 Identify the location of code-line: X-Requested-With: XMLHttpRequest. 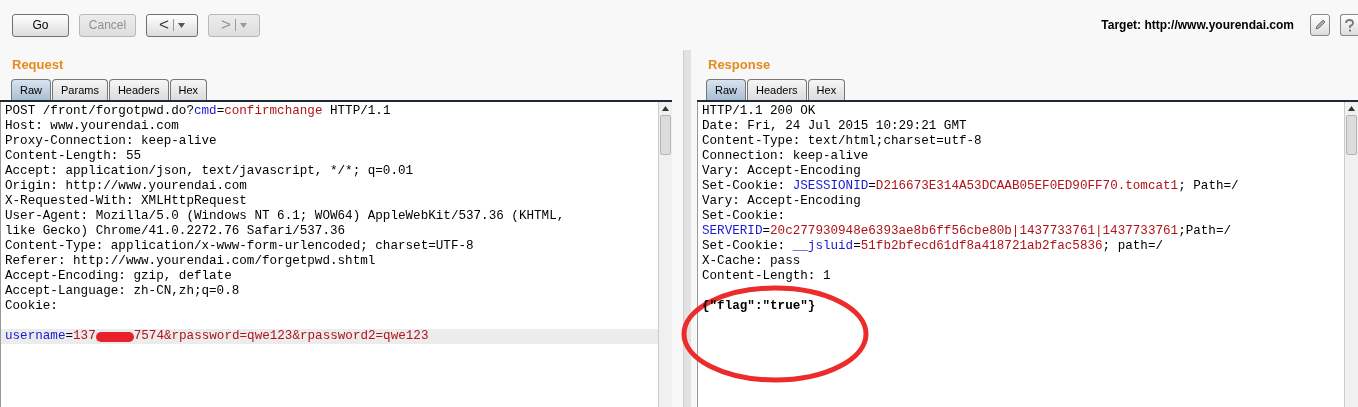
(126, 201).